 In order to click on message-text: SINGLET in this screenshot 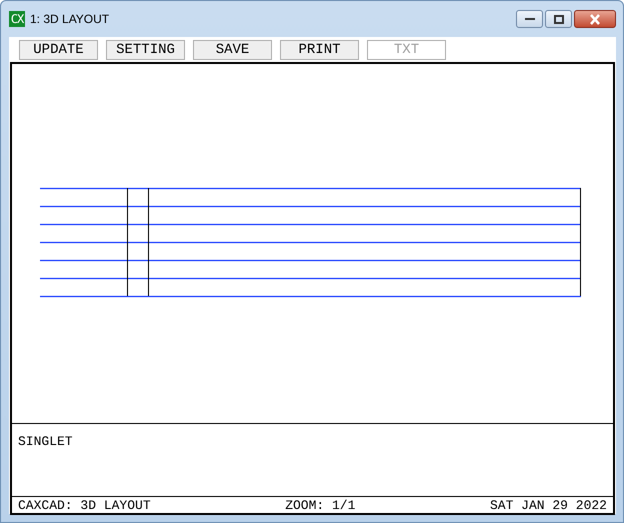, I will do `click(45, 441)`.